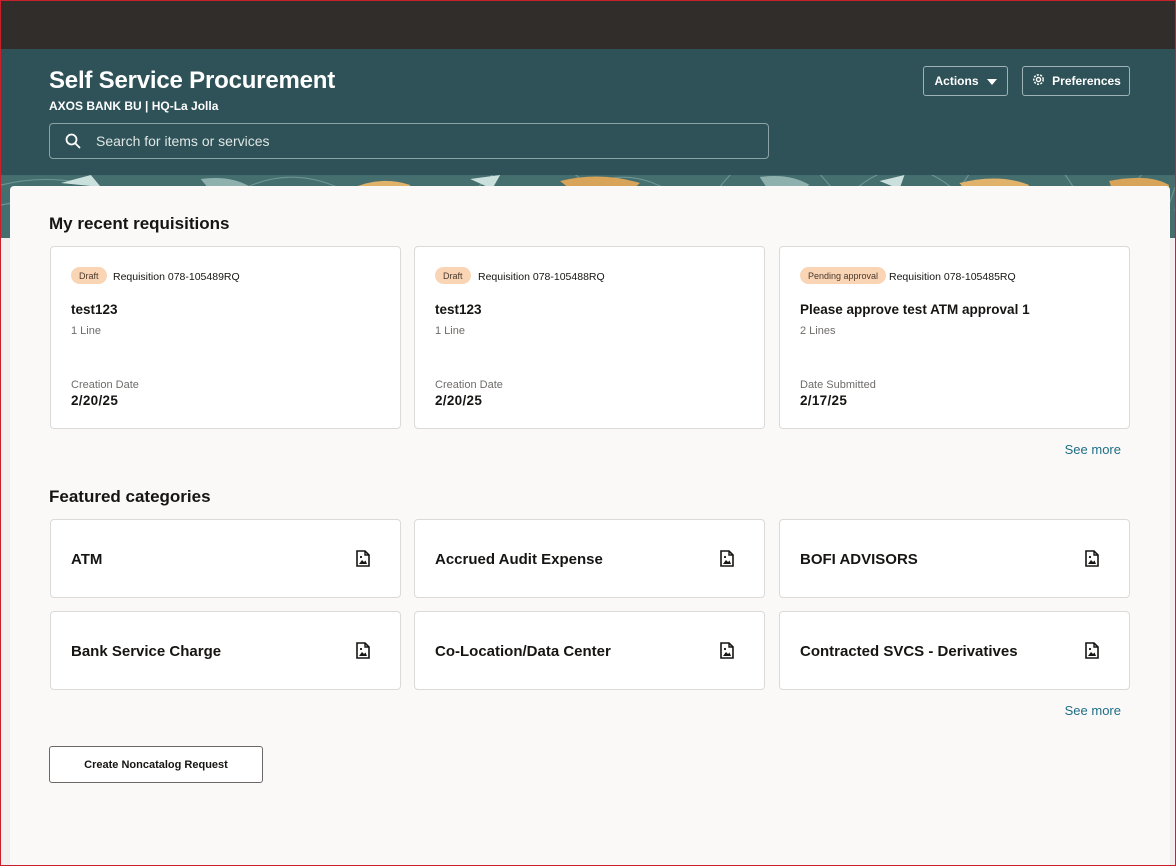  Describe the element at coordinates (588, 25) in the screenshot. I see `top-bar` at that location.